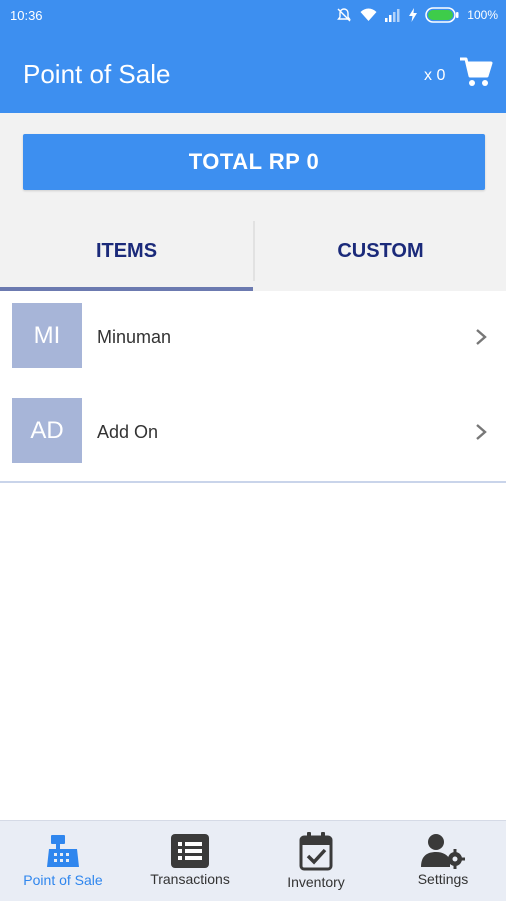 This screenshot has height=901, width=506. What do you see at coordinates (253, 56) in the screenshot?
I see `app-header: 10:36 100% Point of Sale x 0` at bounding box center [253, 56].